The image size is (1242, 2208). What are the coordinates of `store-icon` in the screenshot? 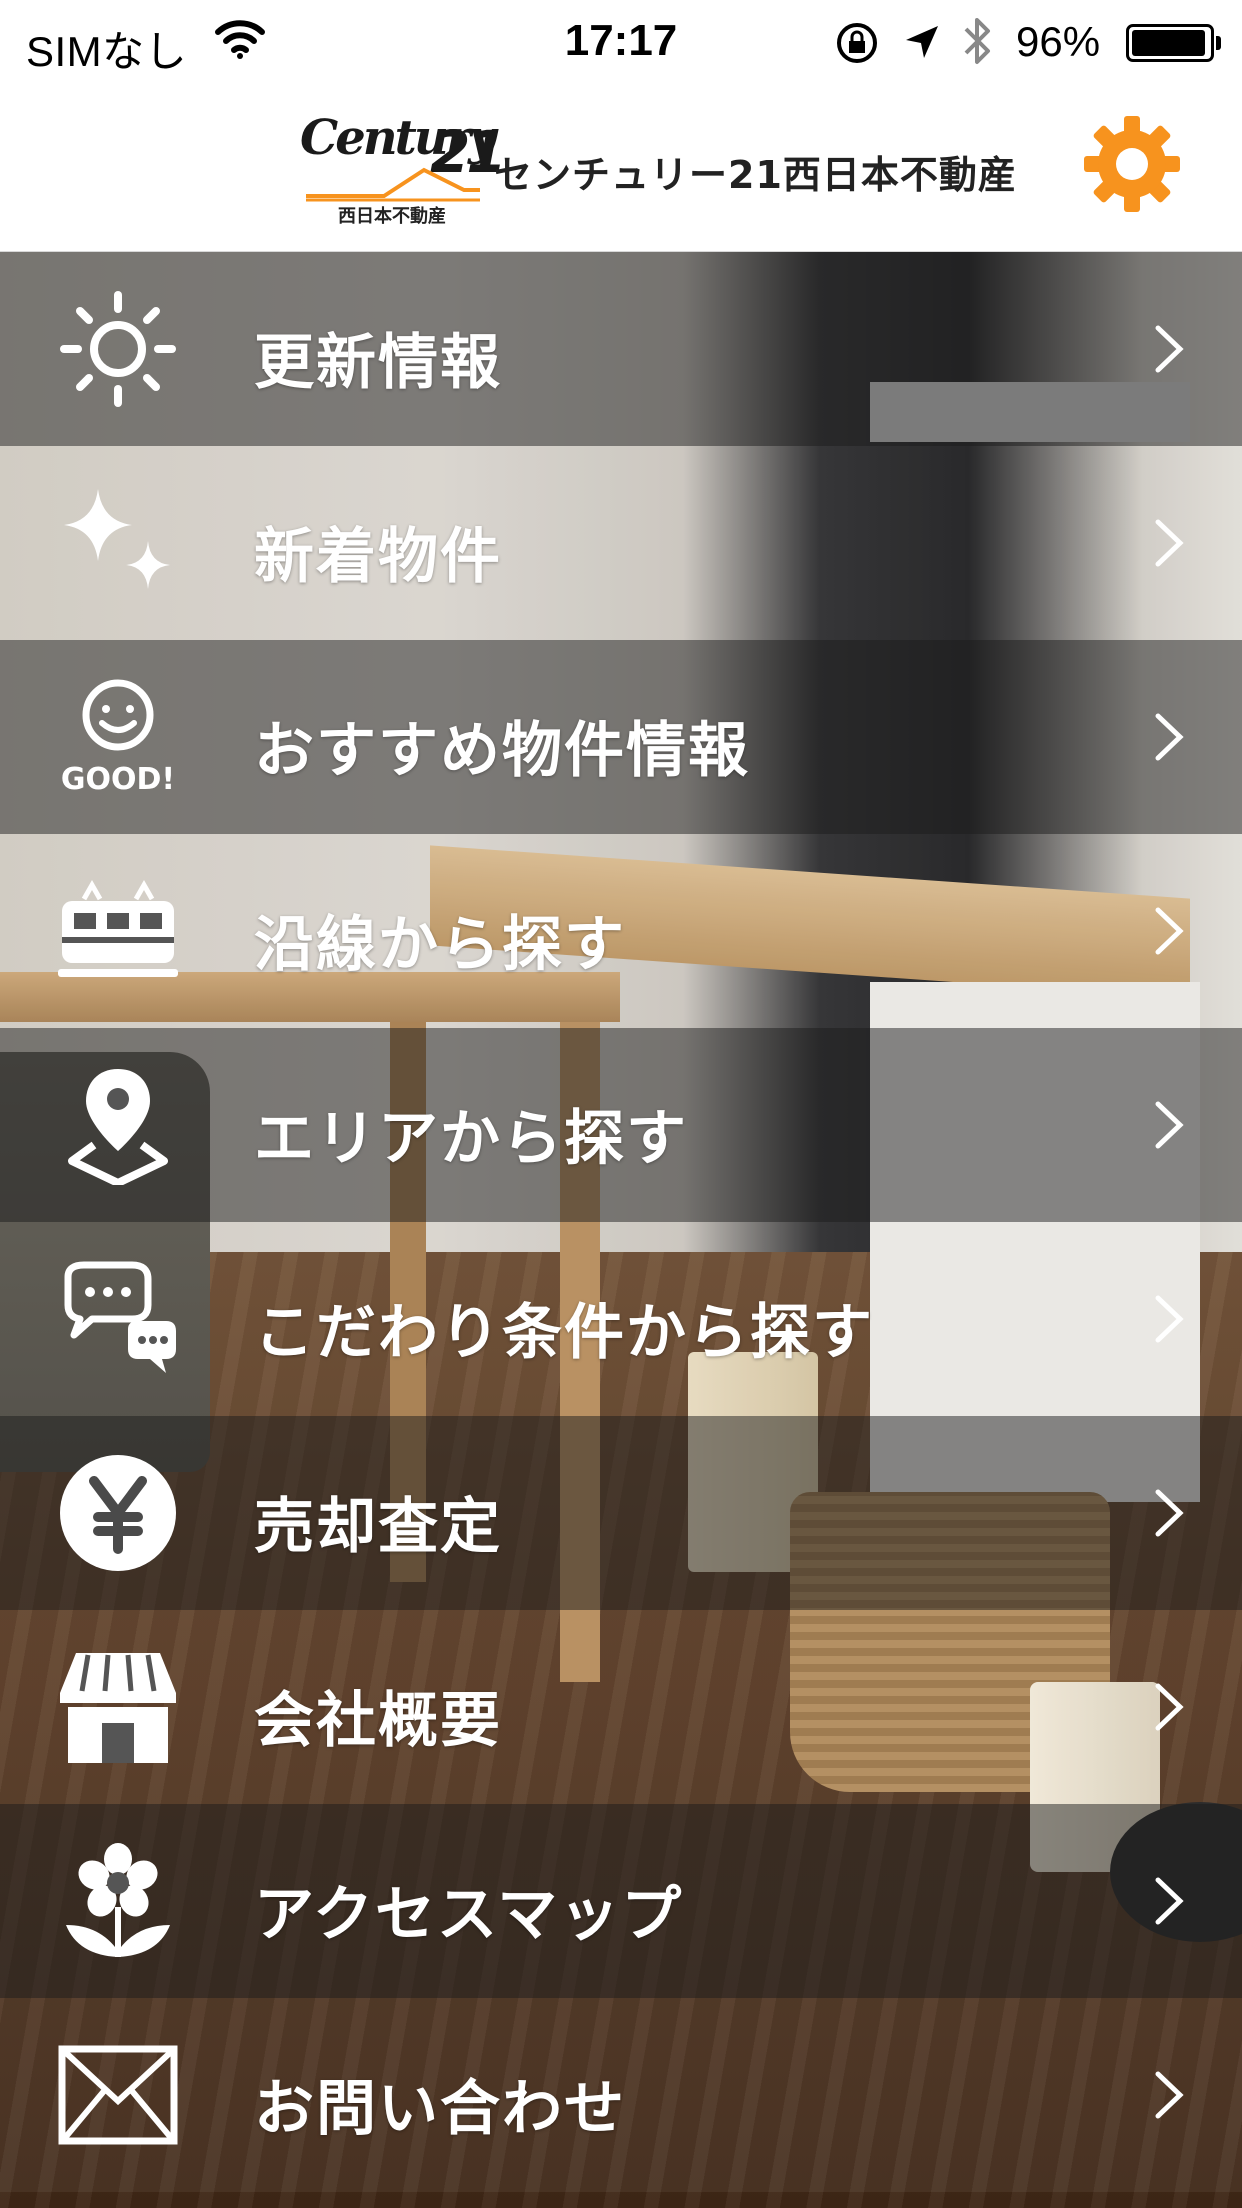 It's located at (118, 1708).